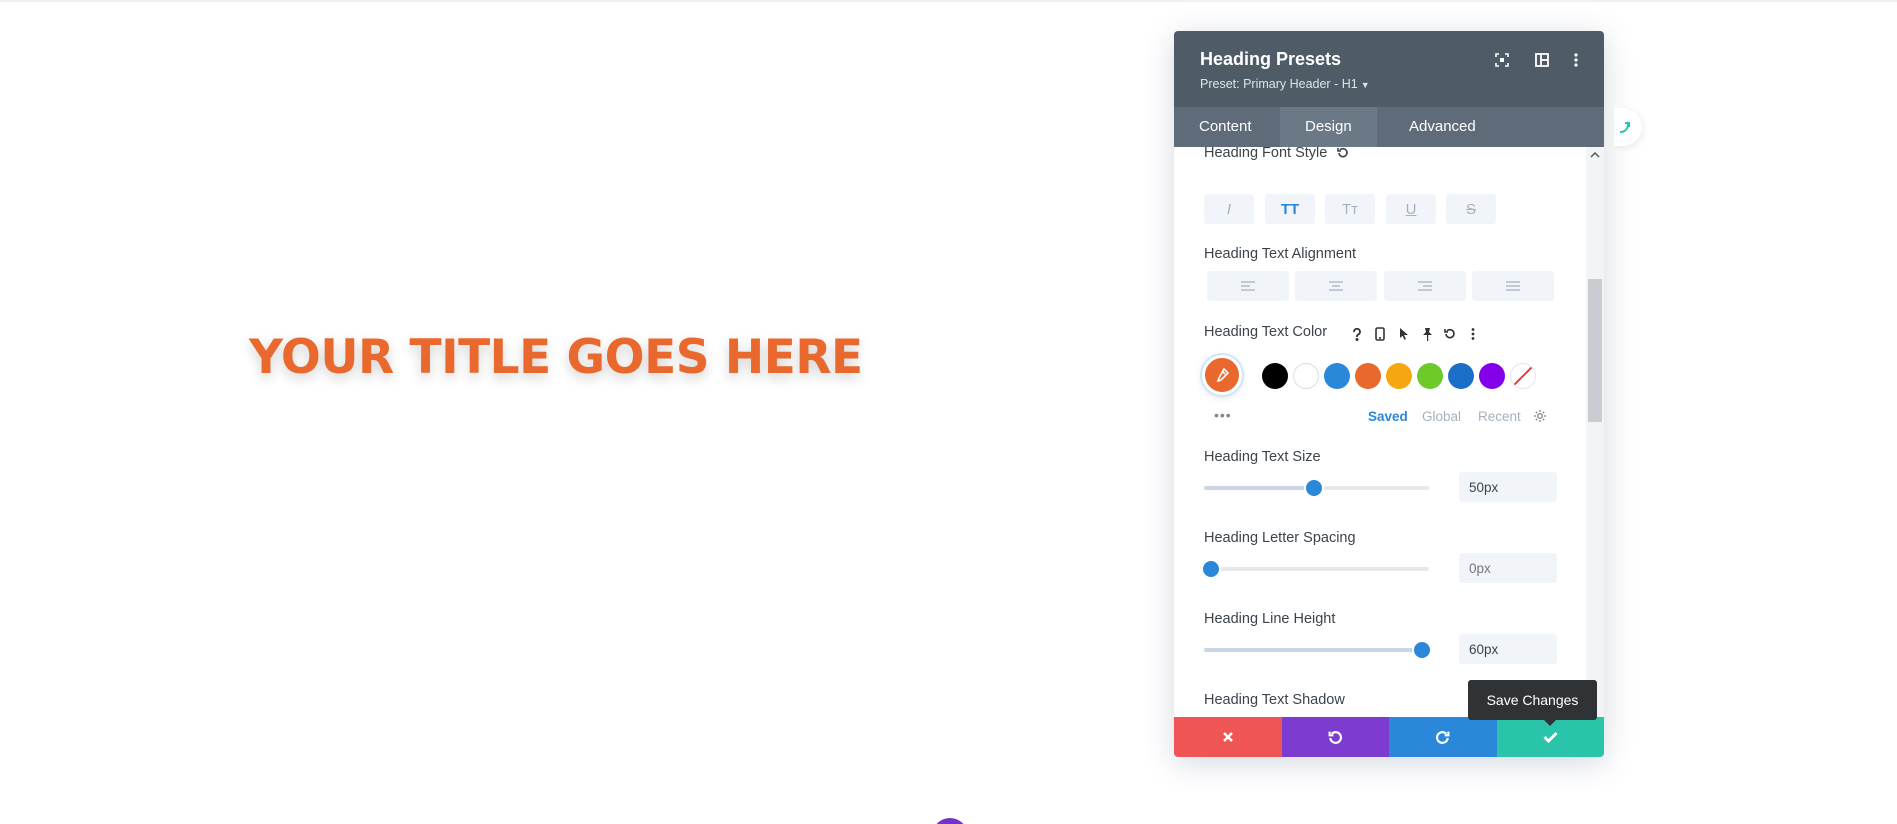 The image size is (1897, 824). I want to click on panel-tabs: Content Design Advanced, so click(1389, 127).